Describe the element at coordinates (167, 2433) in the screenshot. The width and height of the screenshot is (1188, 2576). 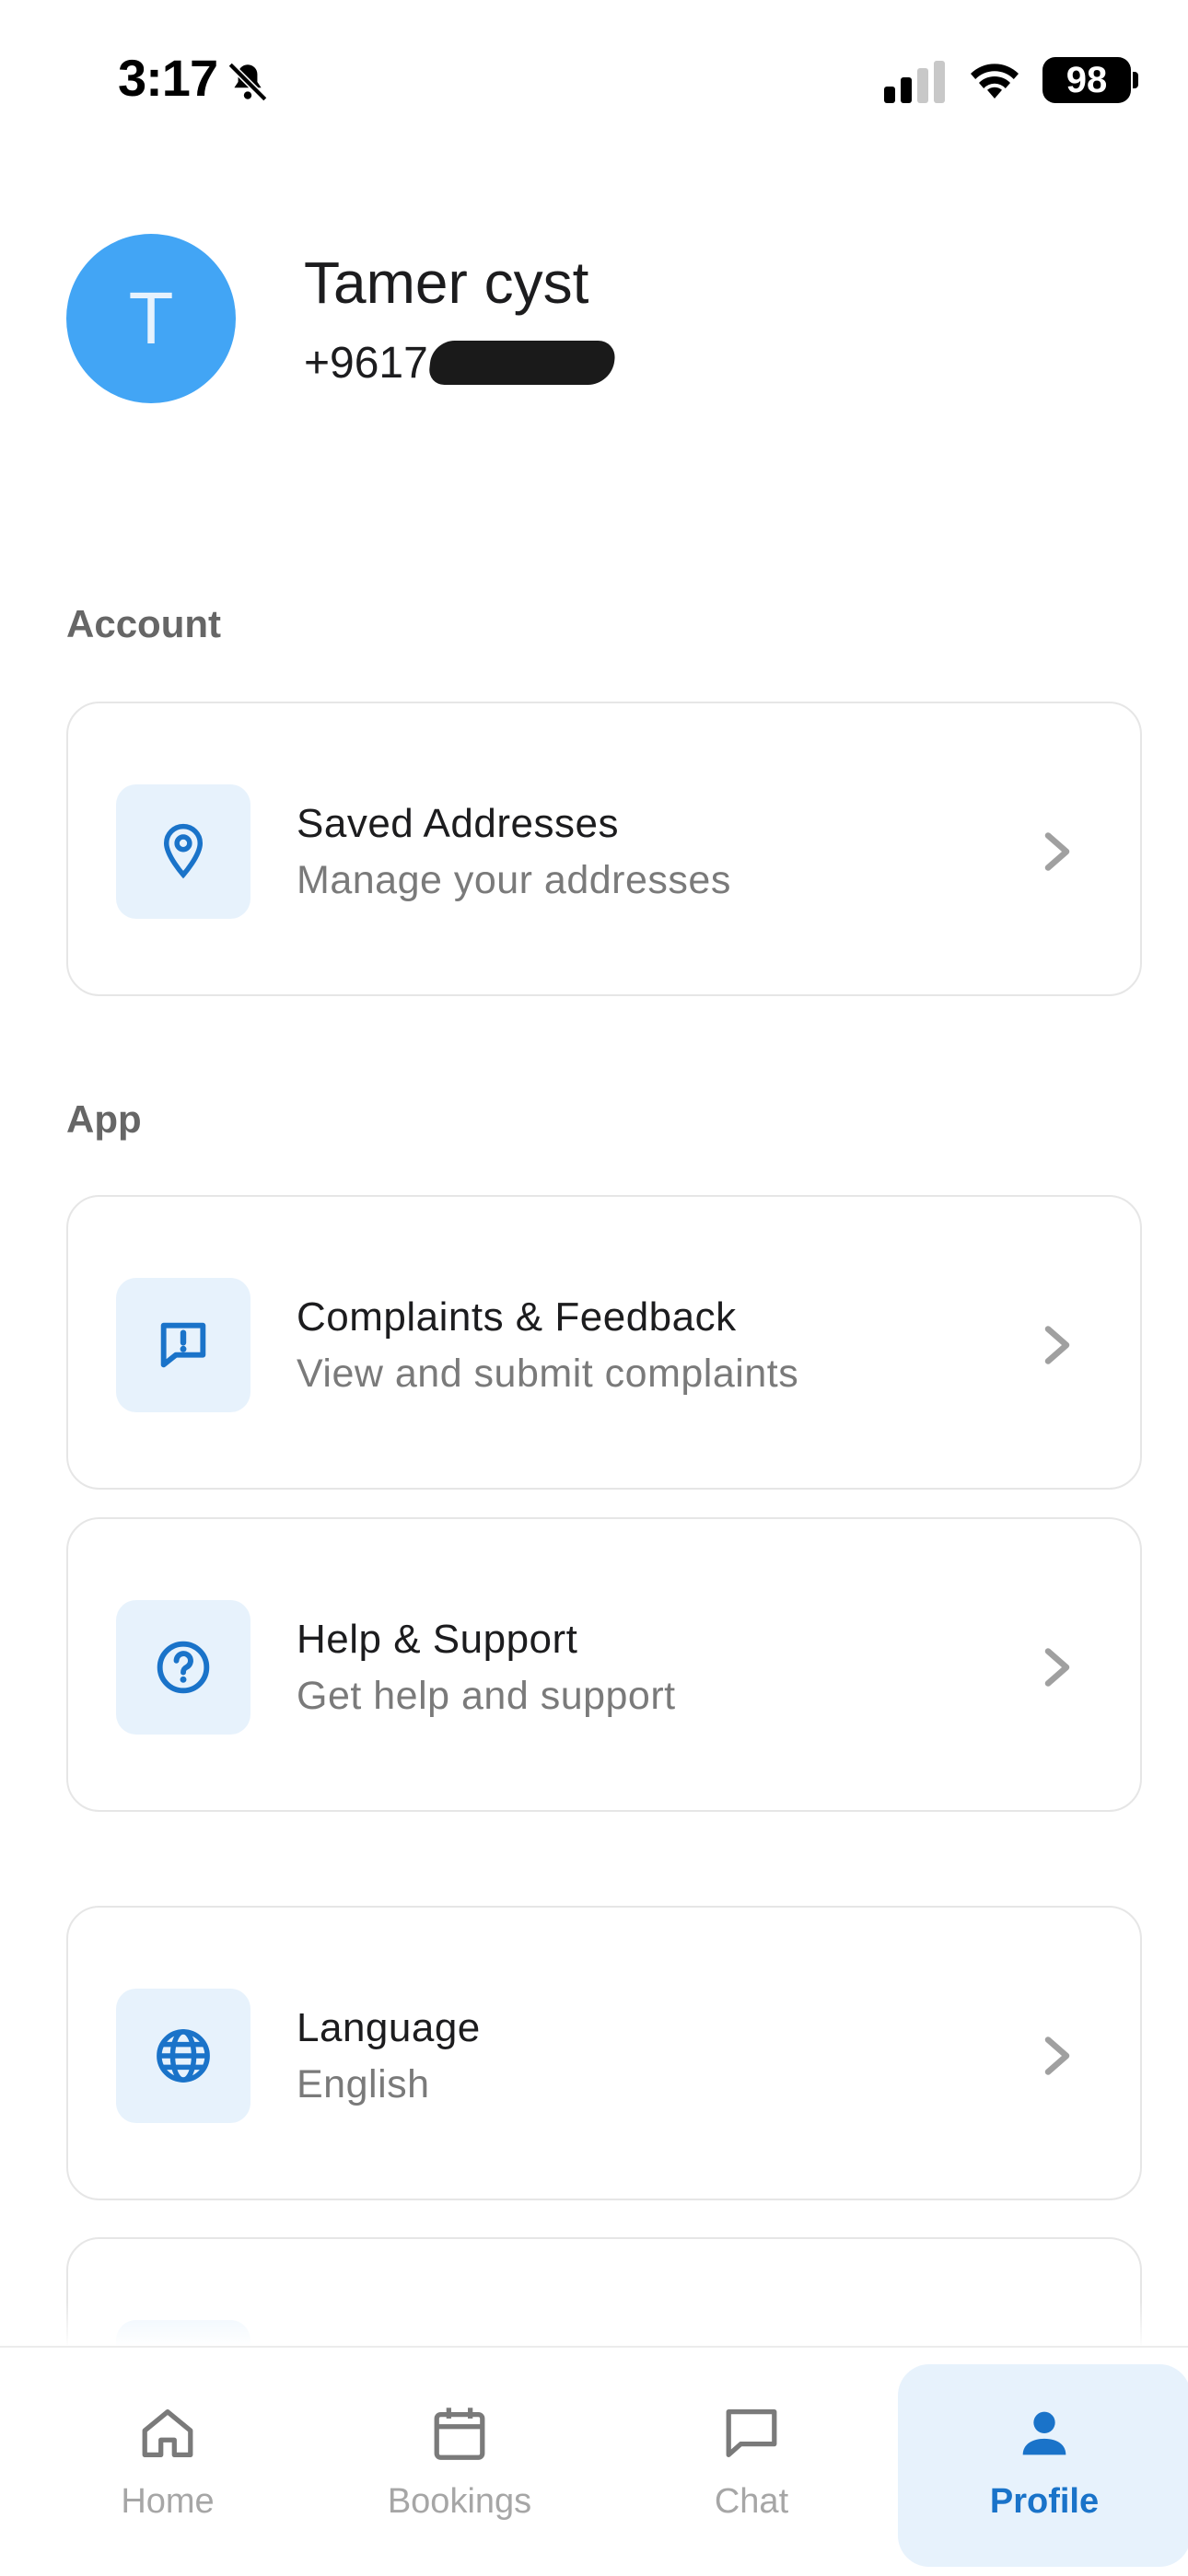
I see `home-icon` at that location.